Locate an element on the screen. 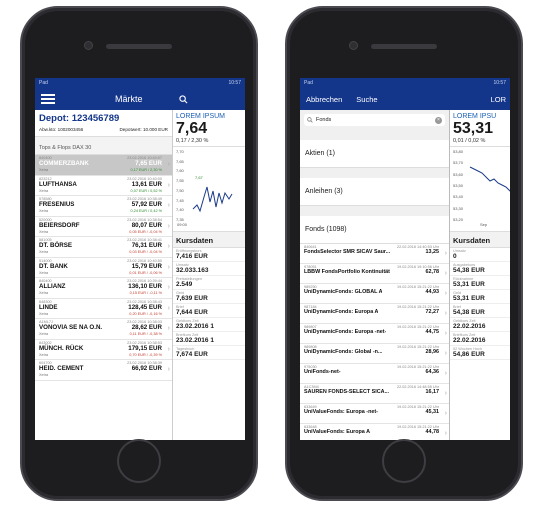 The height and width of the screenshot is (509, 534). y-tick-label: 53,30 is located at coordinates (458, 208).